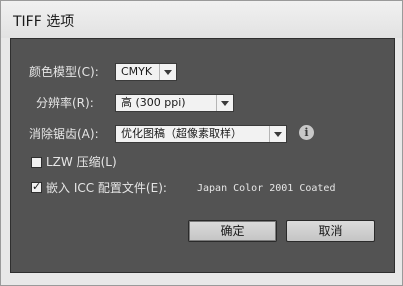  What do you see at coordinates (65, 103) in the screenshot?
I see `resolution-label: 分辨率(R):` at bounding box center [65, 103].